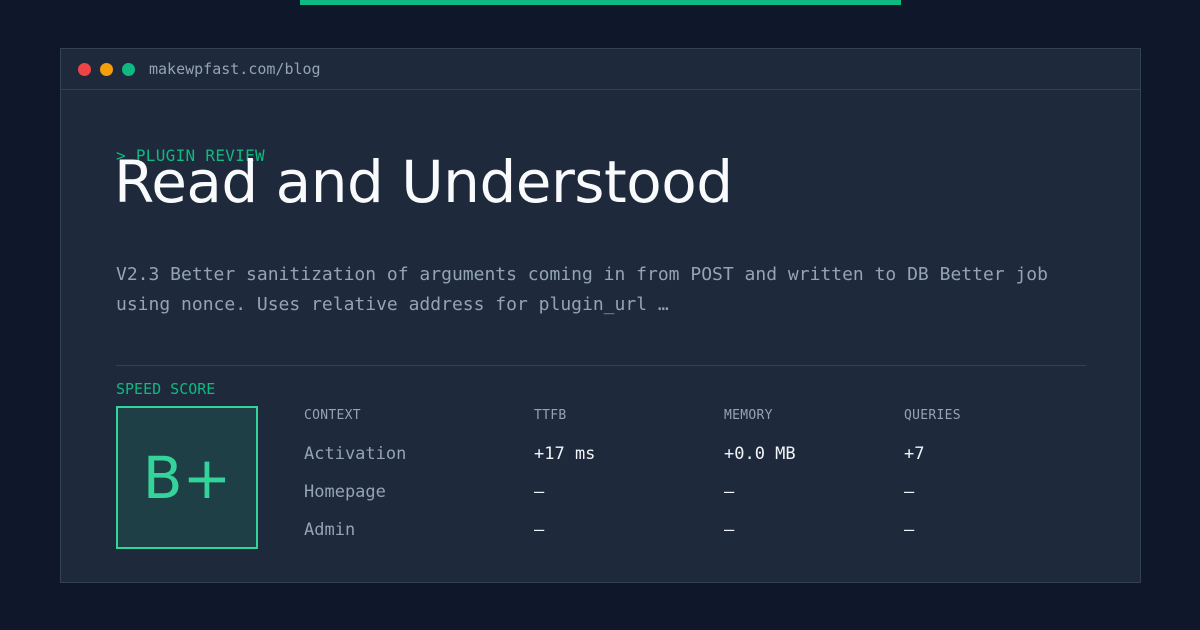  Describe the element at coordinates (760, 454) in the screenshot. I see `row-memory: +0.0 MB` at that location.